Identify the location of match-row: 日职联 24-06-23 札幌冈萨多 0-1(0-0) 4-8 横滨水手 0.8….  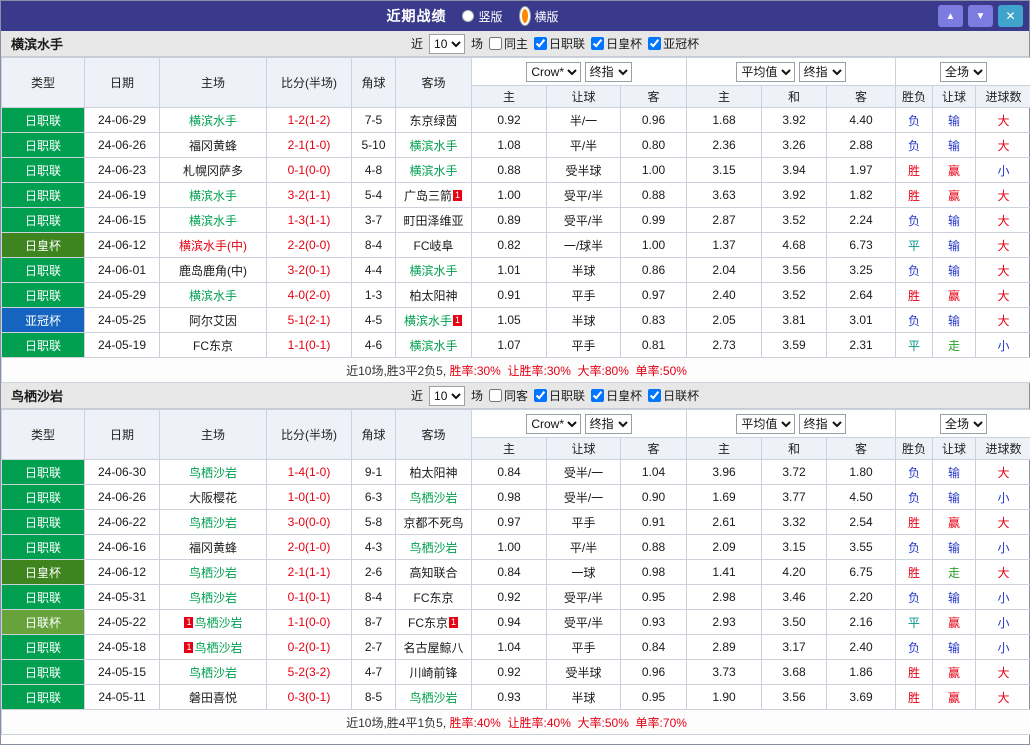
(515, 170).